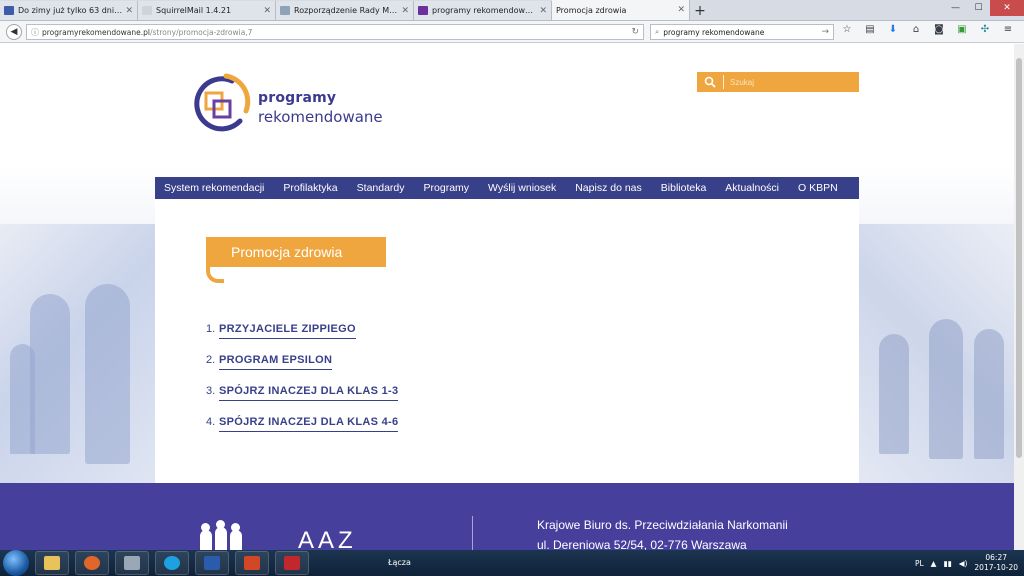 This screenshot has height=576, width=1024. I want to click on clock: 06:27 2017-10-20, so click(996, 563).